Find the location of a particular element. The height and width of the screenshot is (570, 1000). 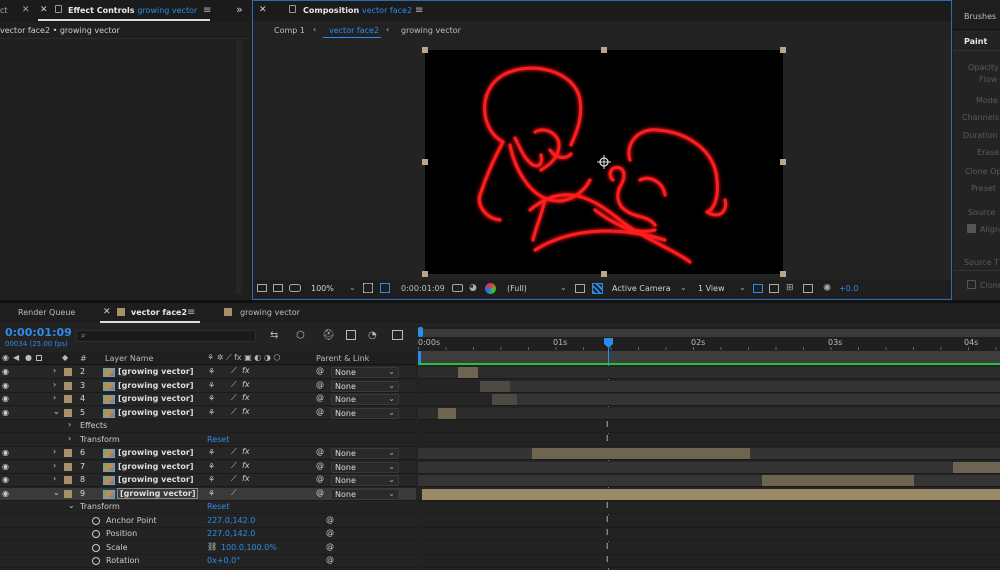

chevron-down-icon: ⌄ is located at coordinates (683, 287).